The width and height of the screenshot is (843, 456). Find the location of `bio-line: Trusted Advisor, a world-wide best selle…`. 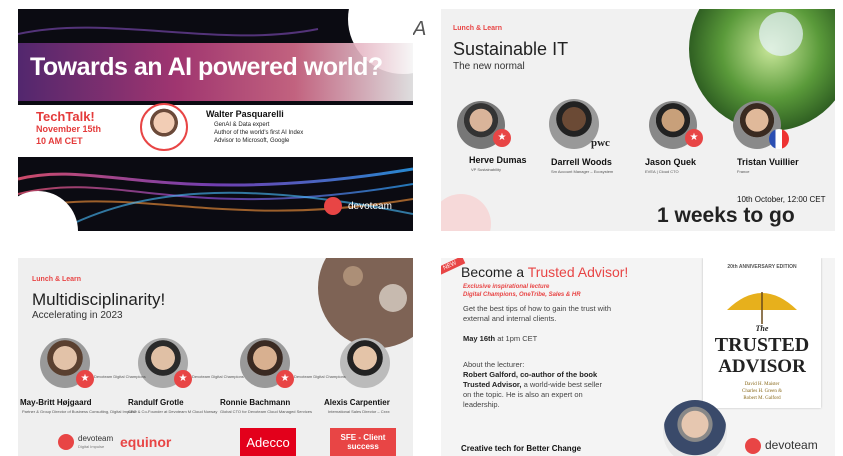

bio-line: Trusted Advisor, a world-wide best selle… is located at coordinates (532, 384).